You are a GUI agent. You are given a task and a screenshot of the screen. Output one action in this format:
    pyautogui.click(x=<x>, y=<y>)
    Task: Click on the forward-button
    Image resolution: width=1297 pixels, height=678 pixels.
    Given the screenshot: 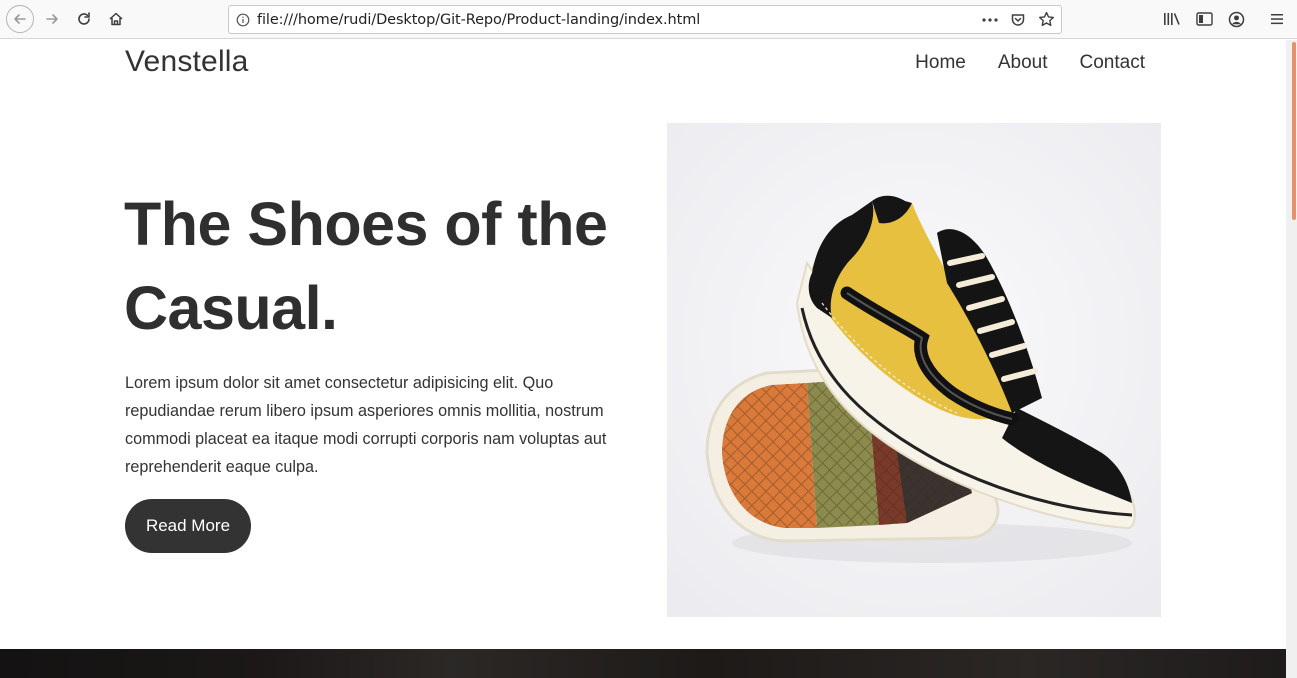 What is the action you would take?
    pyautogui.click(x=52, y=19)
    